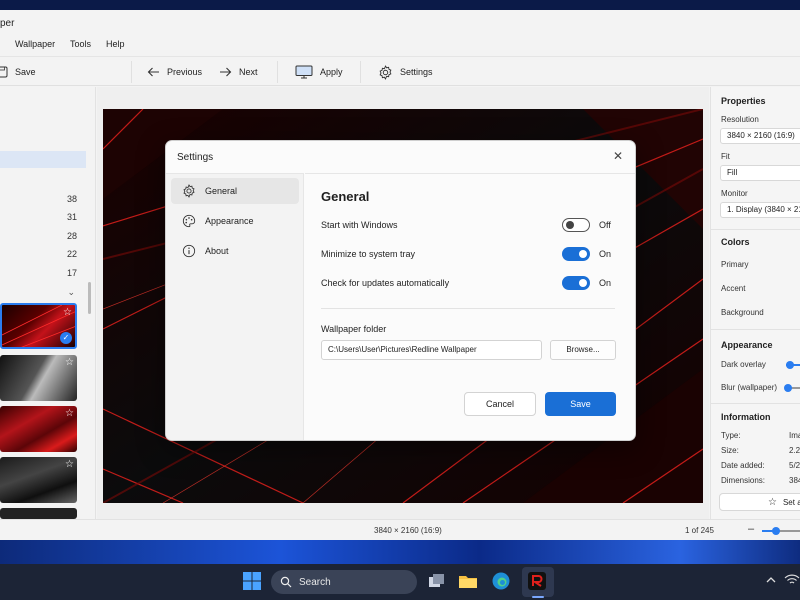  I want to click on status-bar: 3840 × 2160 (16:9) 1 of 245 –, so click(400, 529).